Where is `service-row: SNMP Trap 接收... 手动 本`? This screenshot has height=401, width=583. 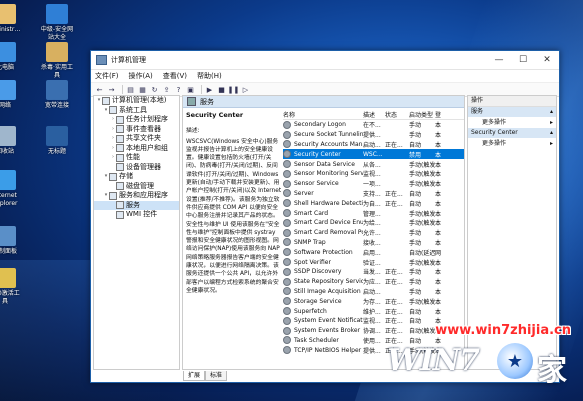 service-row: SNMP Trap 接收... 手动 本 is located at coordinates (373, 243).